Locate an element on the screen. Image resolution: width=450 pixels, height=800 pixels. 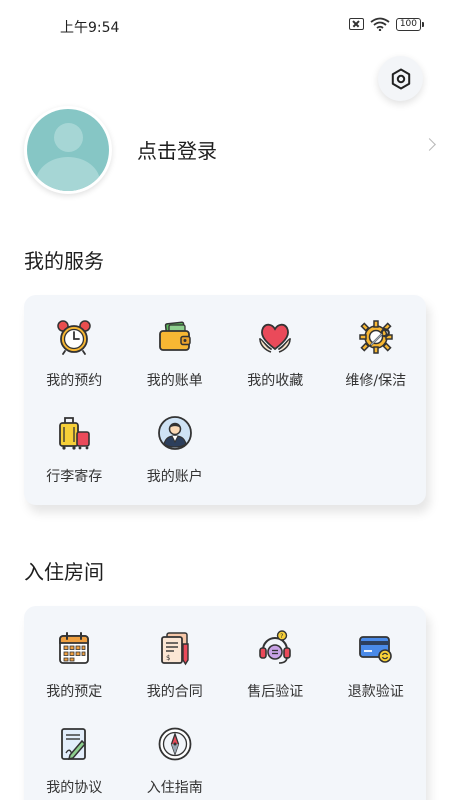
service-label: 我的账户 is located at coordinates (174, 477).